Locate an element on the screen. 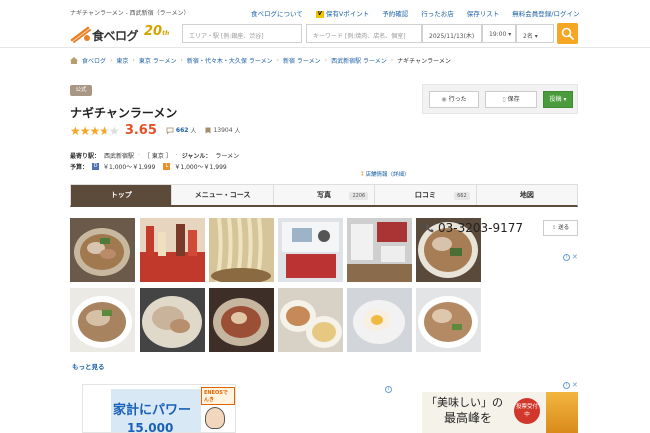  breadcrumb-item: 食べログ is located at coordinates (94, 60).